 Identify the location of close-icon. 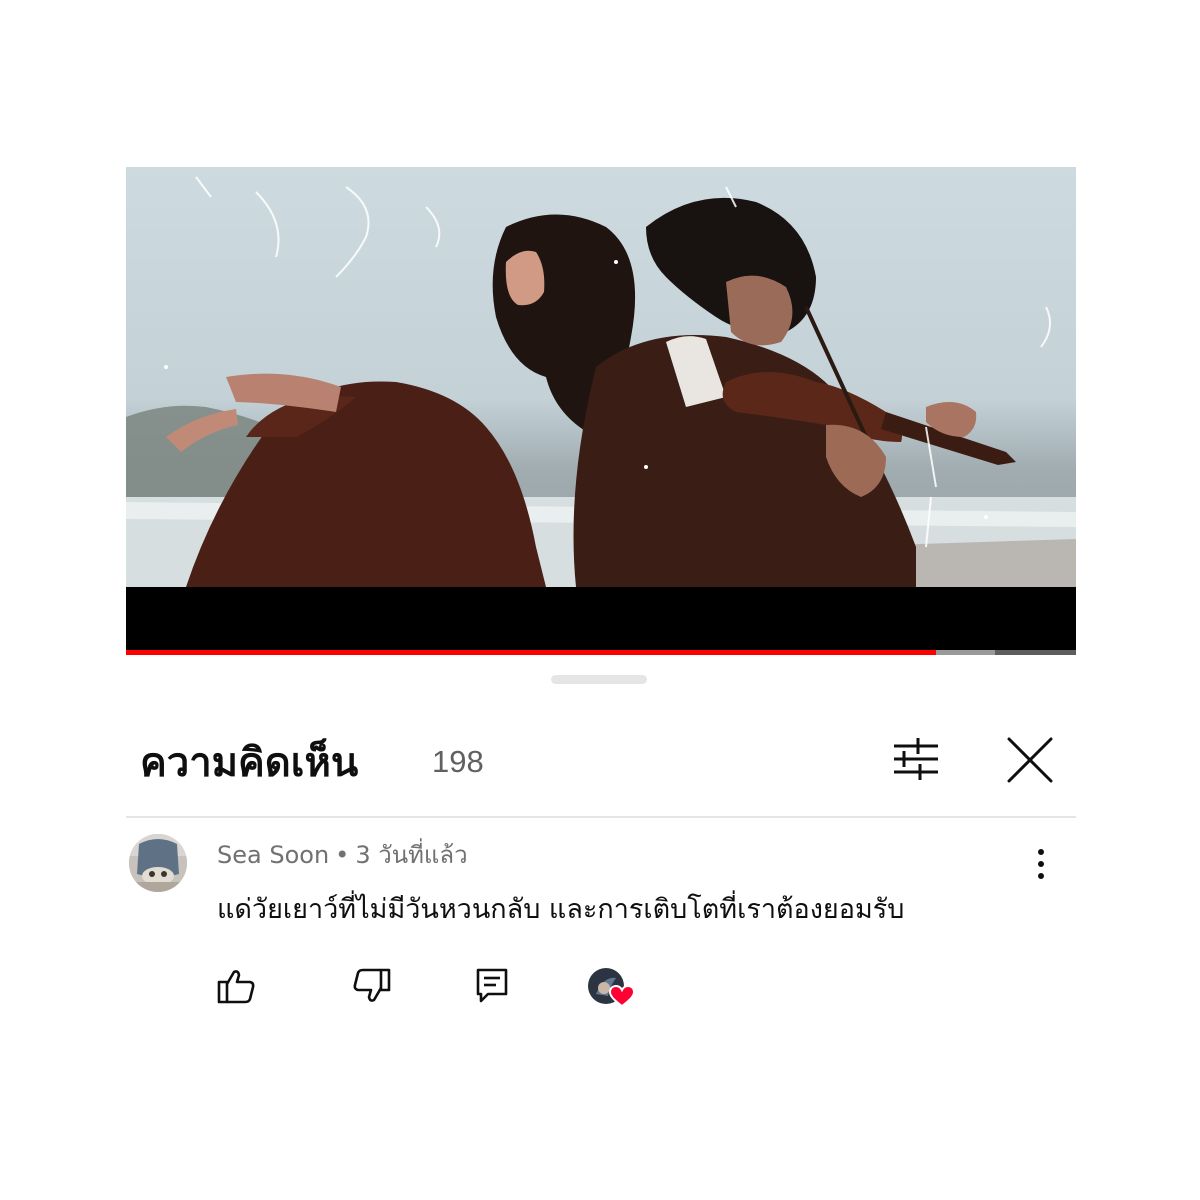
(1030, 760).